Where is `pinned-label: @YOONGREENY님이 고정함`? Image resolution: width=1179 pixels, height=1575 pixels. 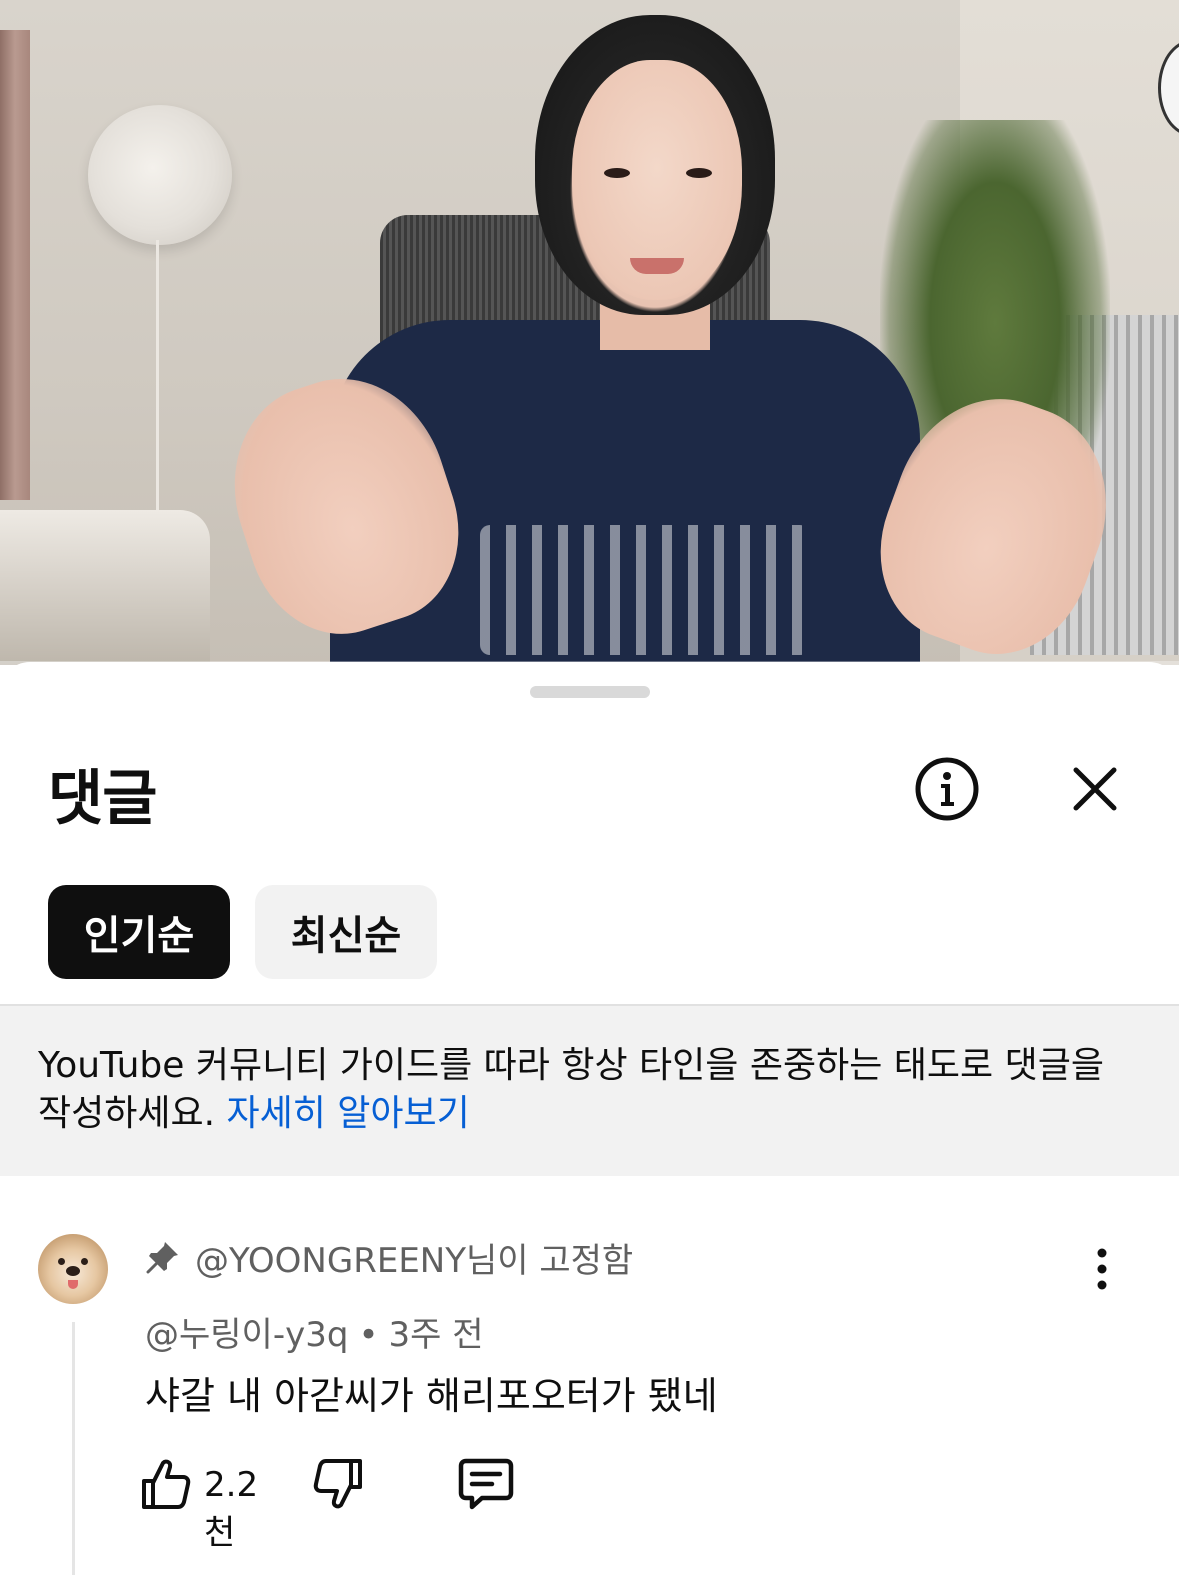 pinned-label: @YOONGREENY님이 고정함 is located at coordinates (389, 1258).